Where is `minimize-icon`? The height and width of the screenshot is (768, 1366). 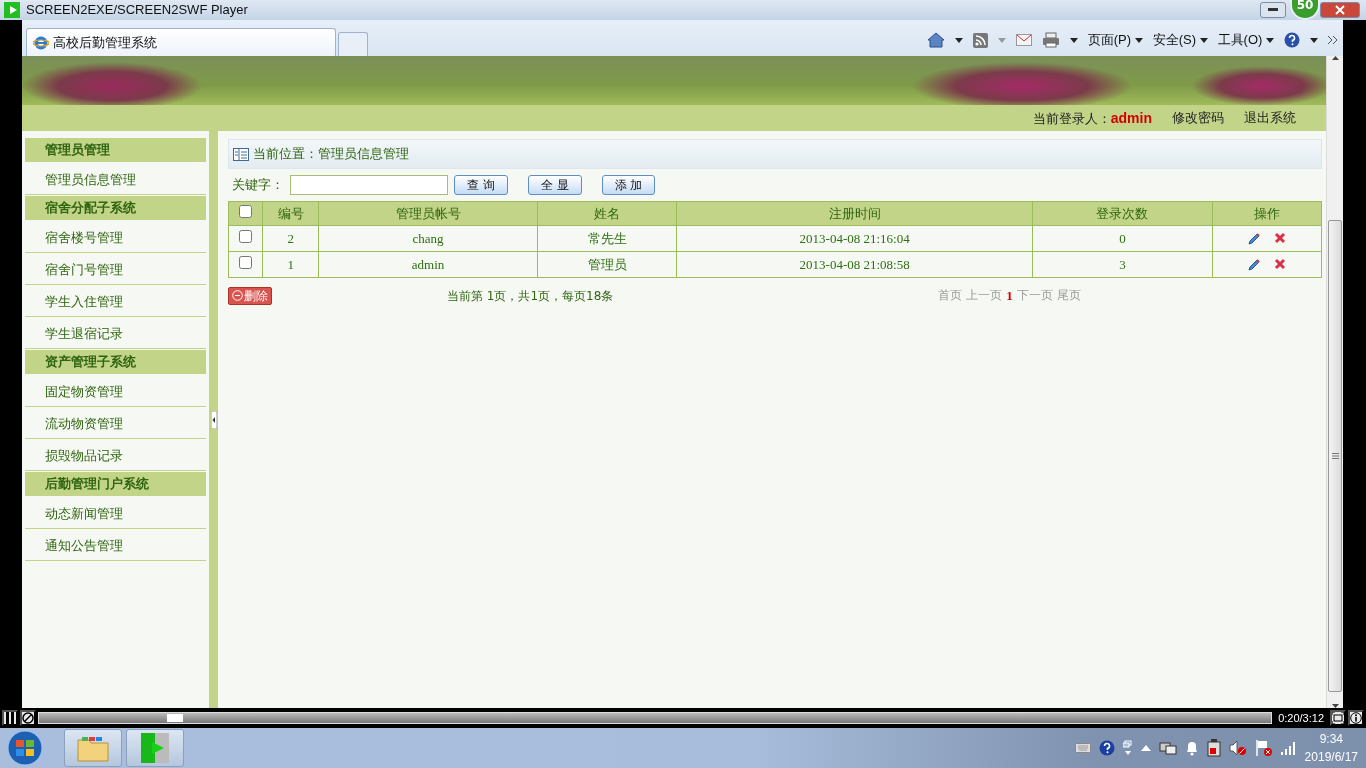 minimize-icon is located at coordinates (1273, 10).